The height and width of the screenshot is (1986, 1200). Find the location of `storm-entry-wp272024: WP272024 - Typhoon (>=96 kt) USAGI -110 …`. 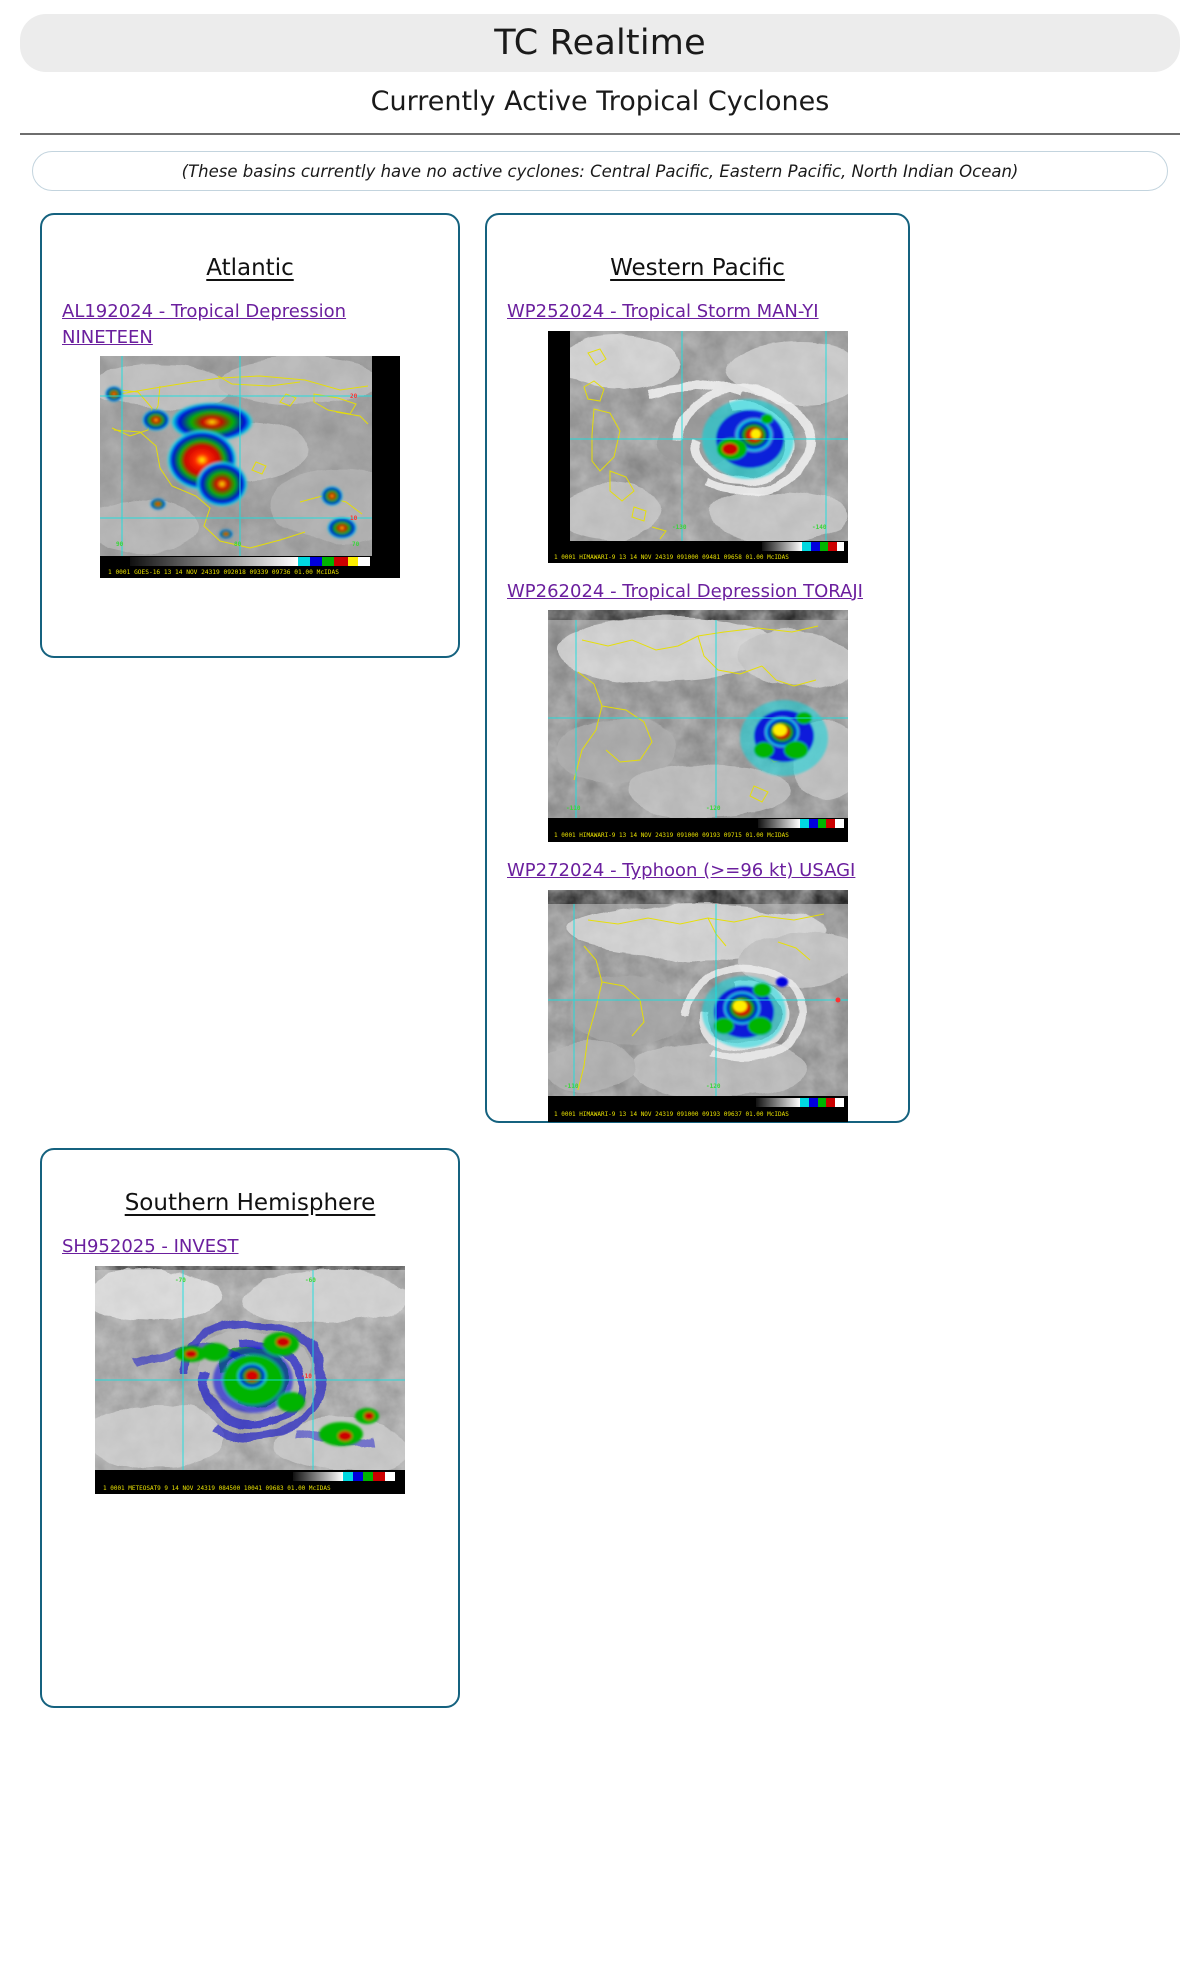

storm-entry-wp272024: WP272024 - Typhoon (>=96 kt) USAGI -110 … is located at coordinates (697, 990).